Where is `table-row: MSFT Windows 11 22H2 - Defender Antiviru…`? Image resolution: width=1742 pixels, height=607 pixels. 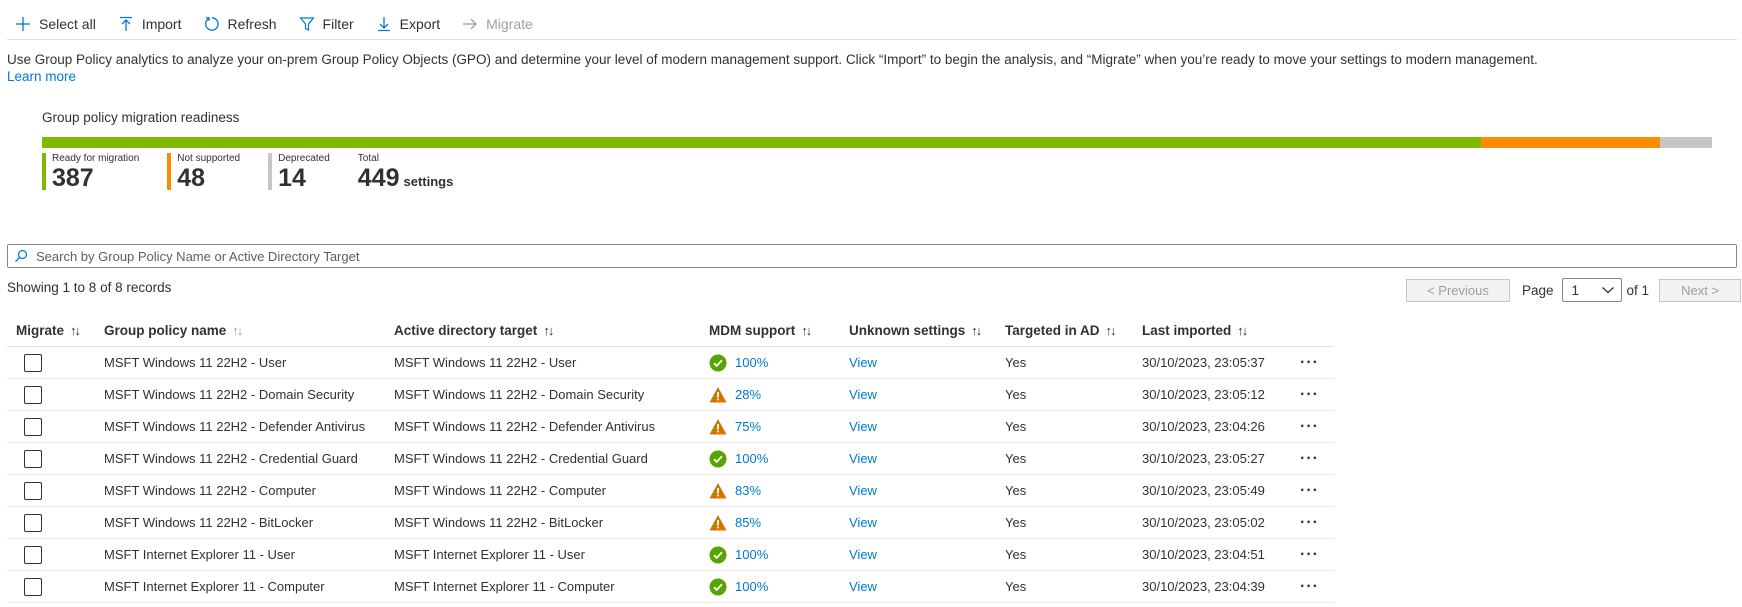 table-row: MSFT Windows 11 22H2 - Defender Antiviru… is located at coordinates (670, 427).